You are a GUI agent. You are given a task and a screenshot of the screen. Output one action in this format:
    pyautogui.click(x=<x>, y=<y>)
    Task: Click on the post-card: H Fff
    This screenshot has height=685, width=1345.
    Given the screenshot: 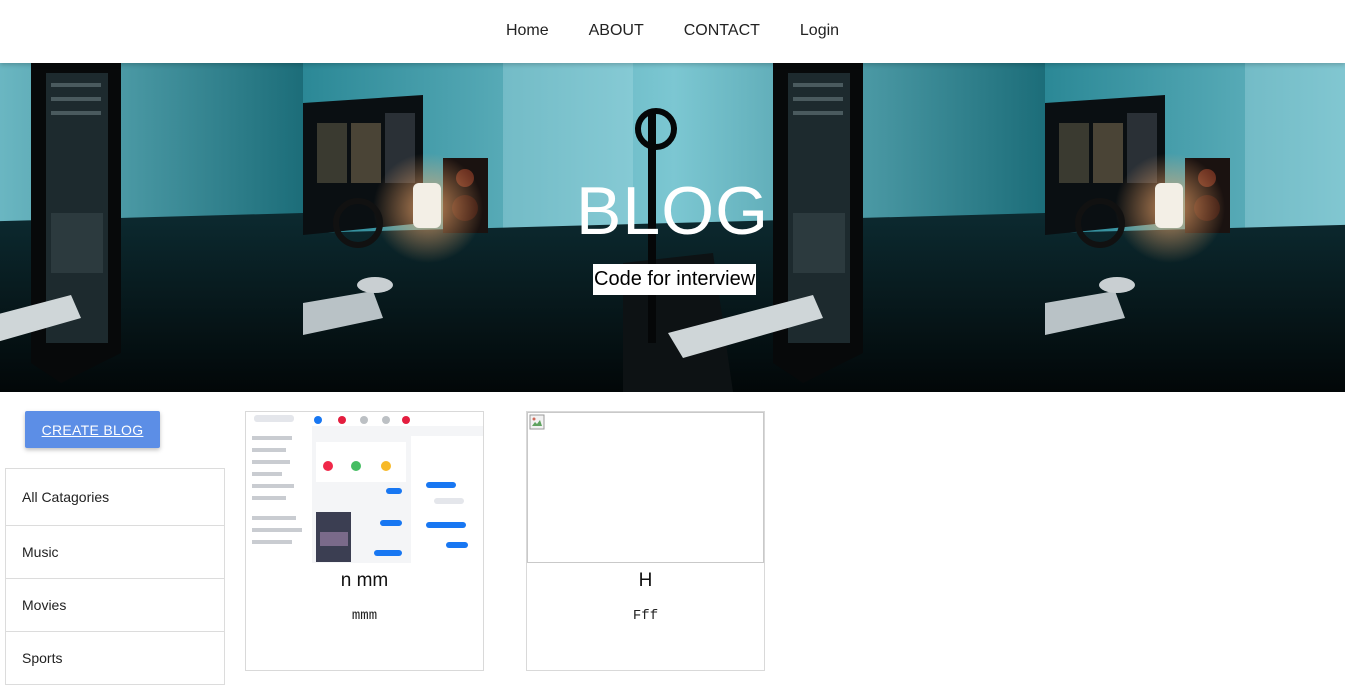 What is the action you would take?
    pyautogui.click(x=645, y=541)
    